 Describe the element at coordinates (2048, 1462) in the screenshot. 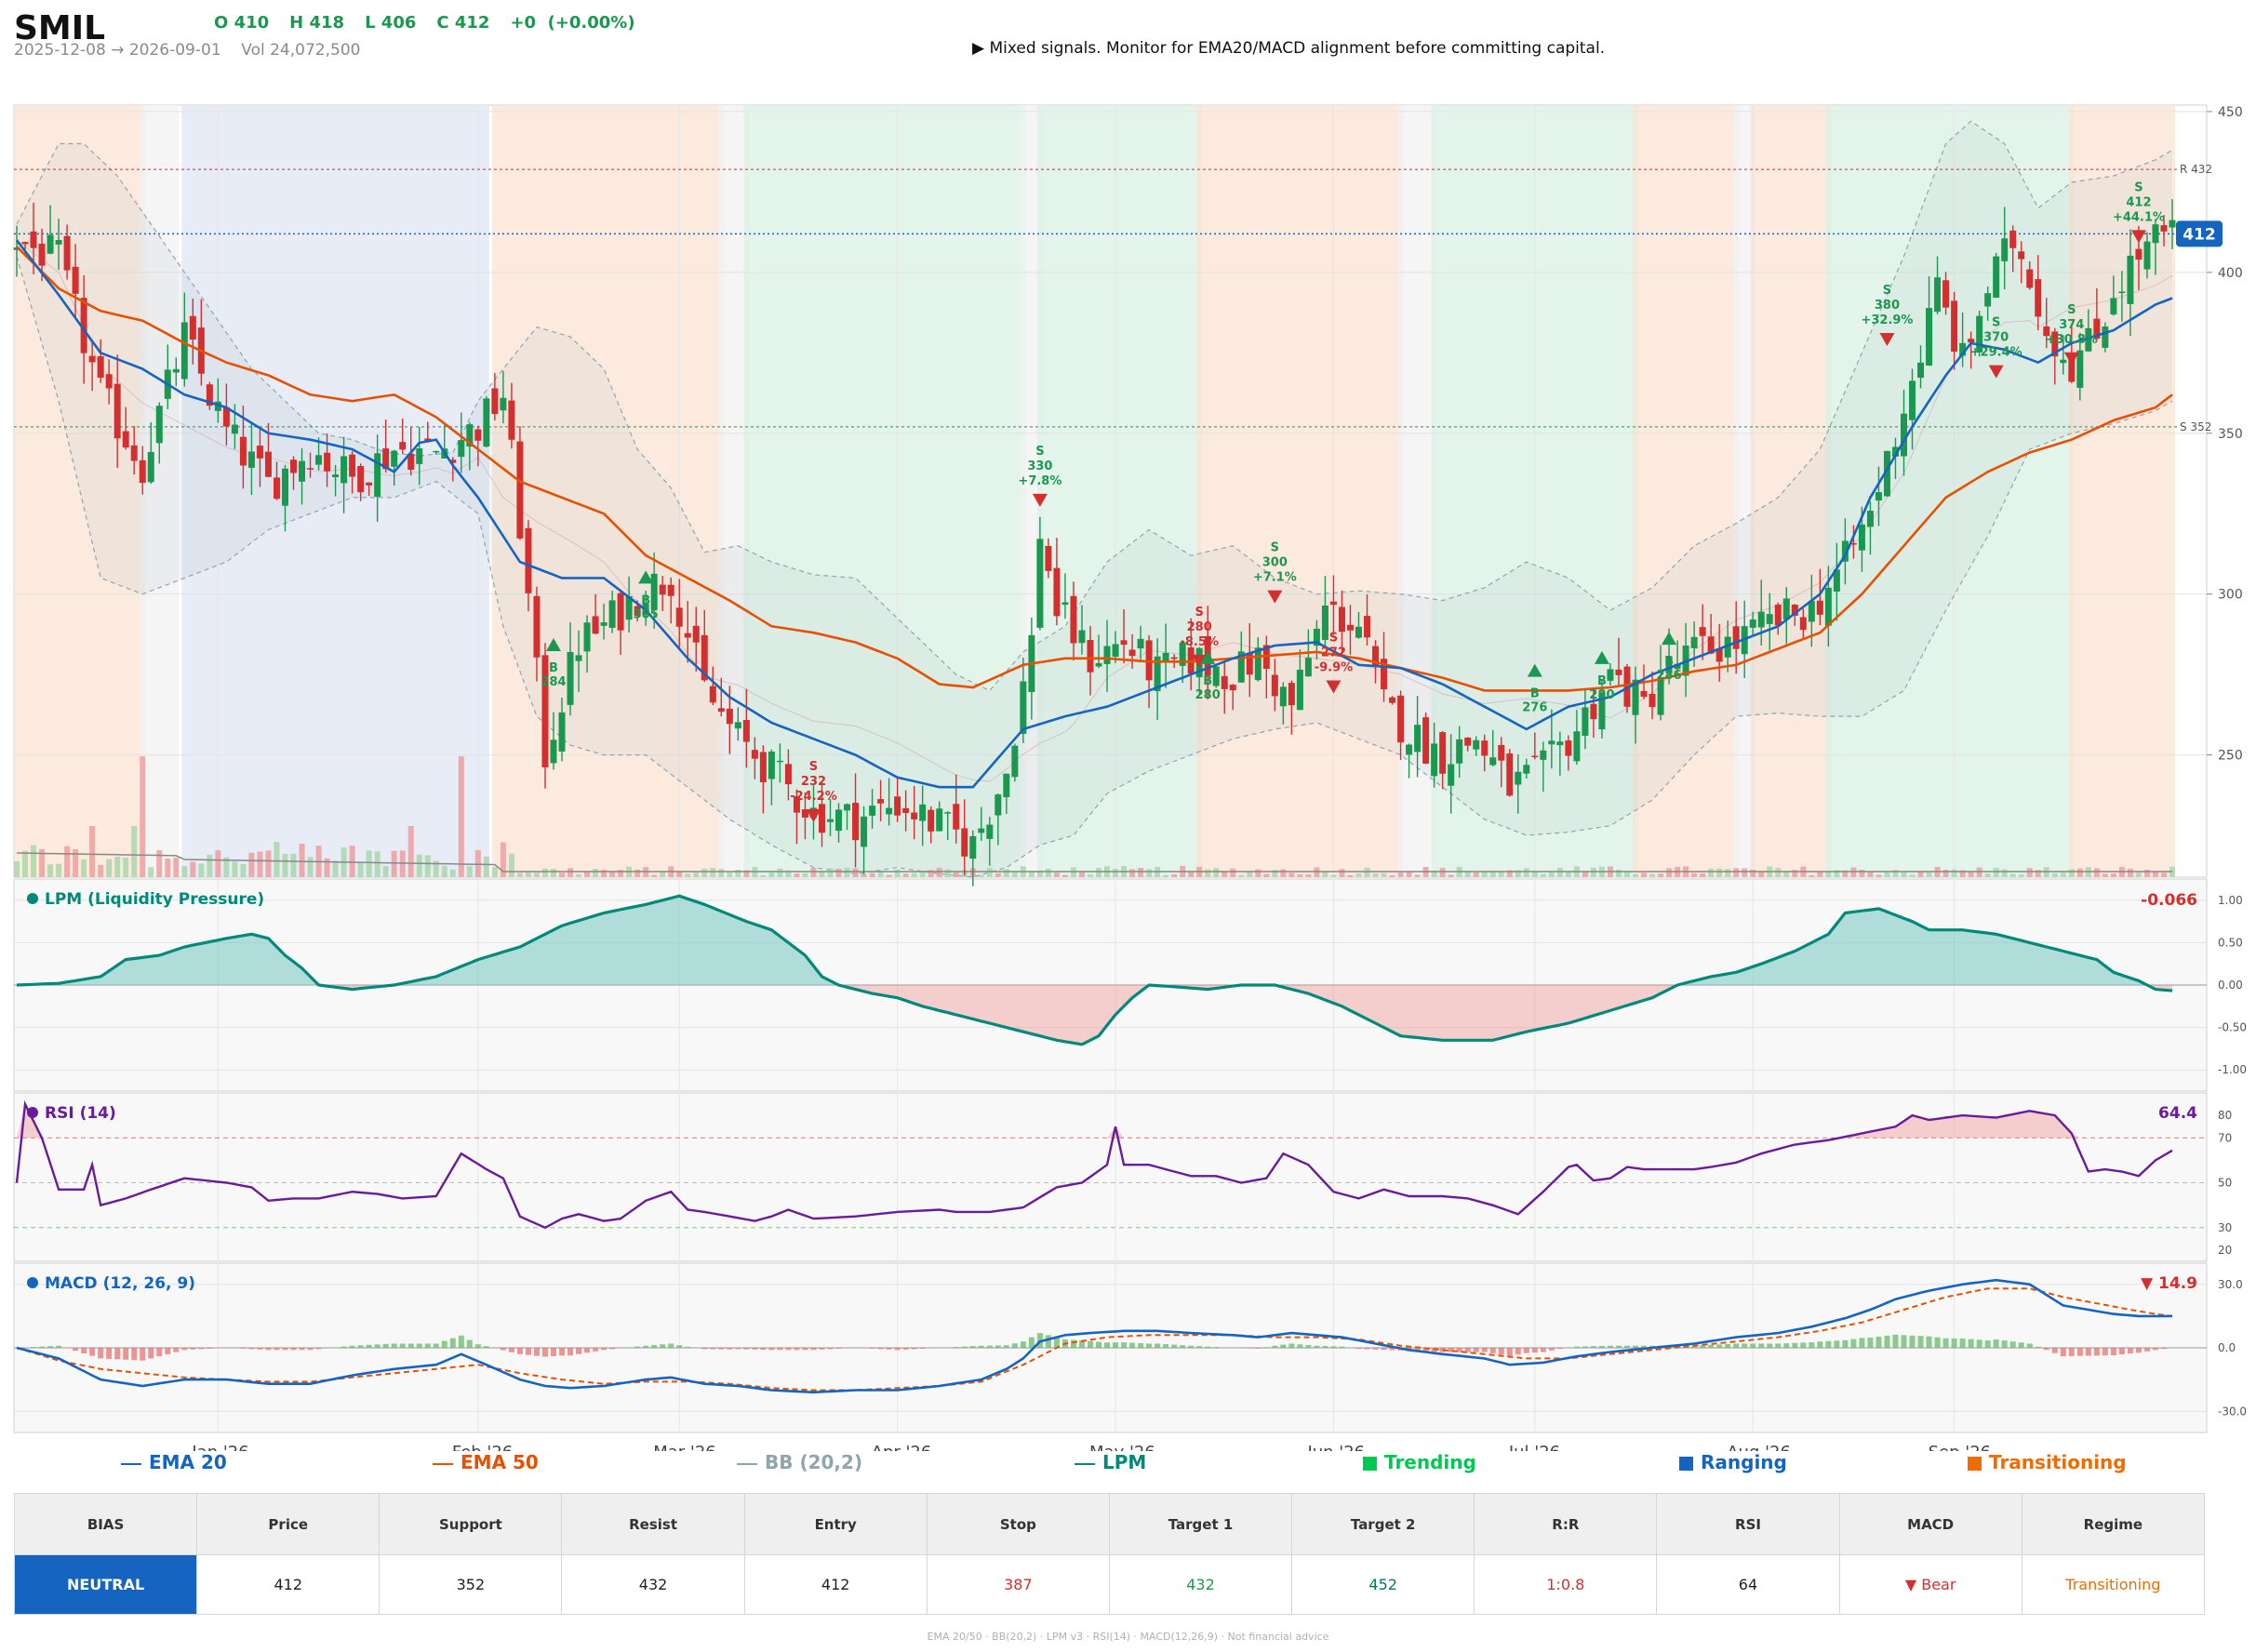

I see `legend-transitioning: Transitioning` at that location.